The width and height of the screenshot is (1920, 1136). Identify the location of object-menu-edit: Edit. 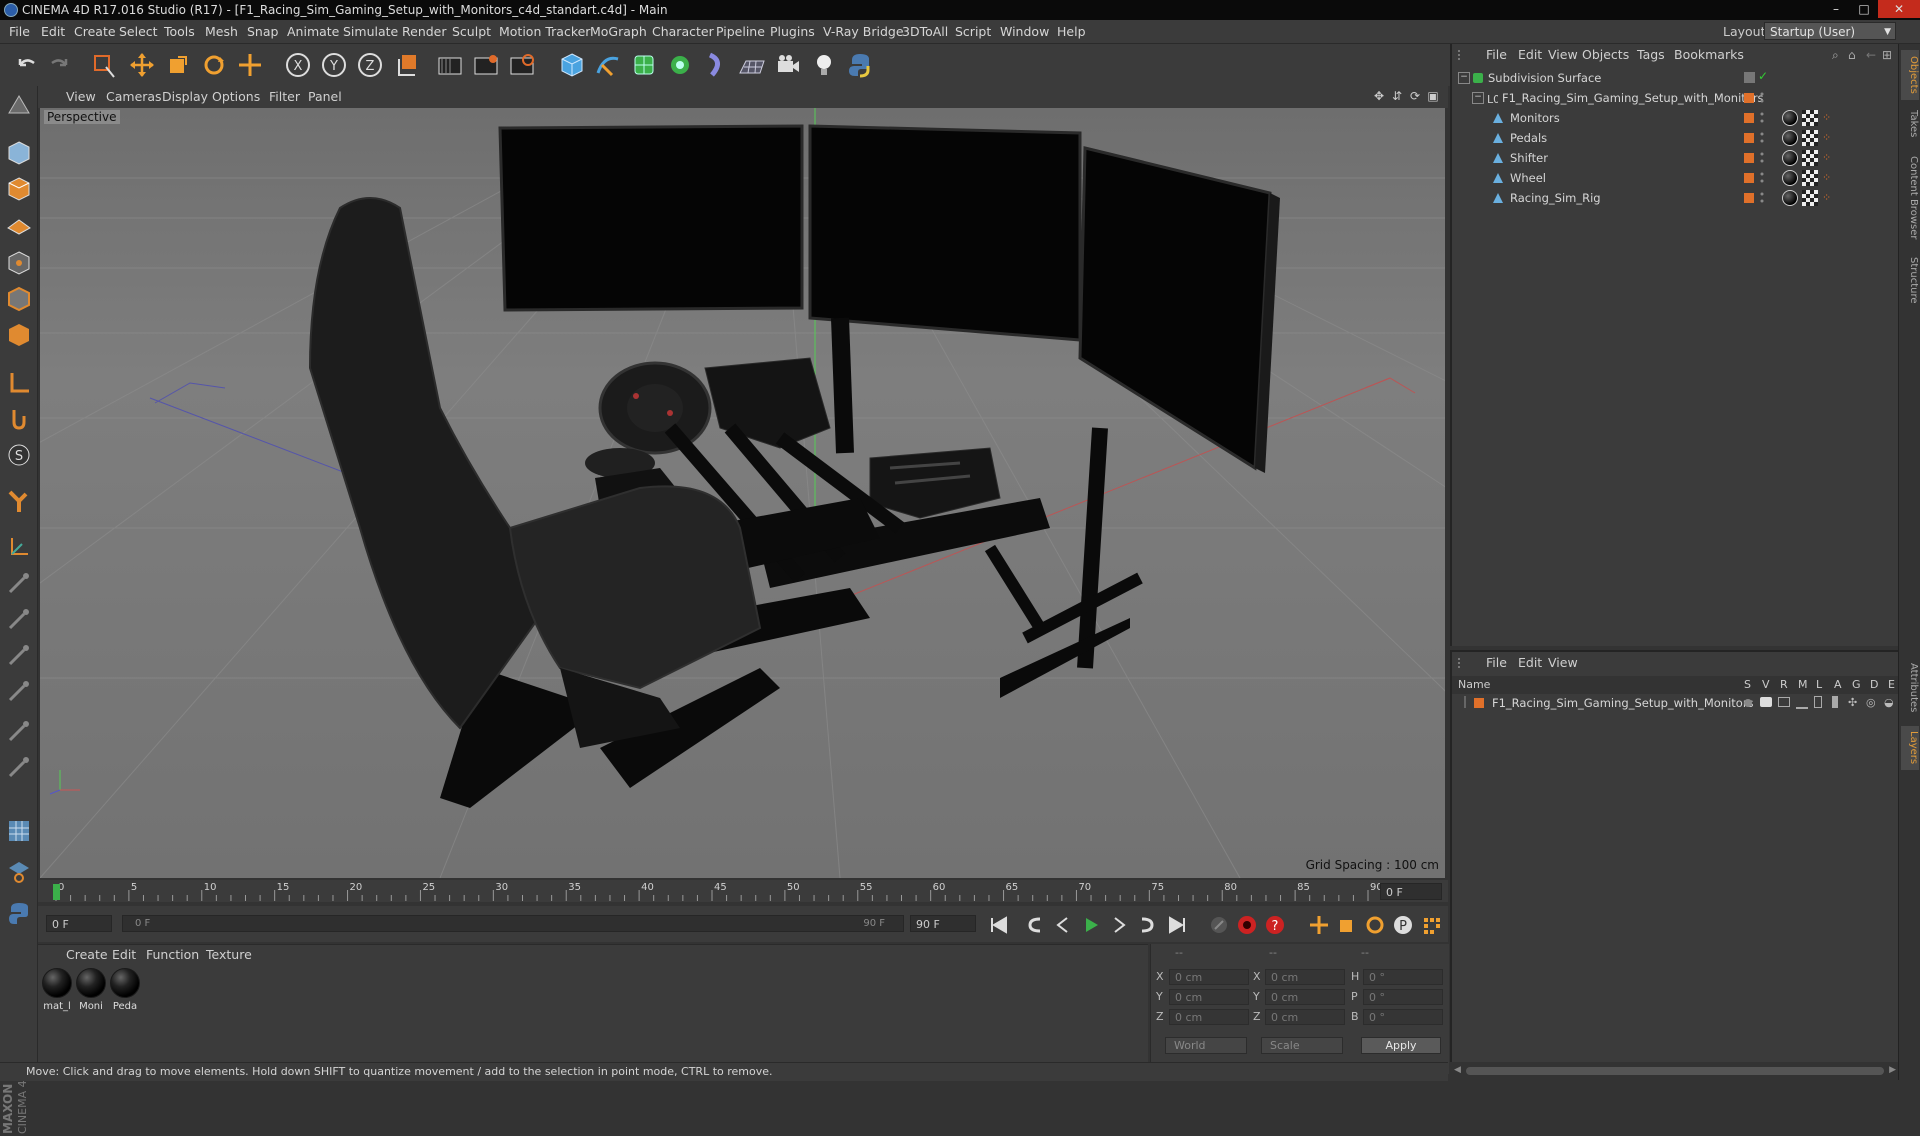
(1530, 55).